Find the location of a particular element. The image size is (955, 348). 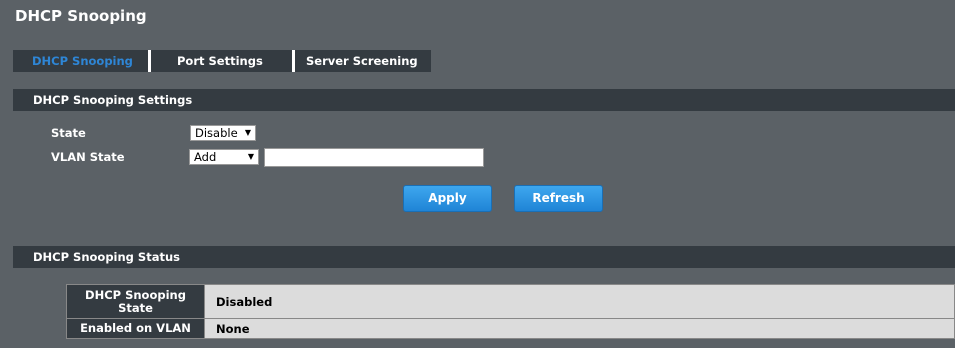

state-label: State is located at coordinates (68, 133).